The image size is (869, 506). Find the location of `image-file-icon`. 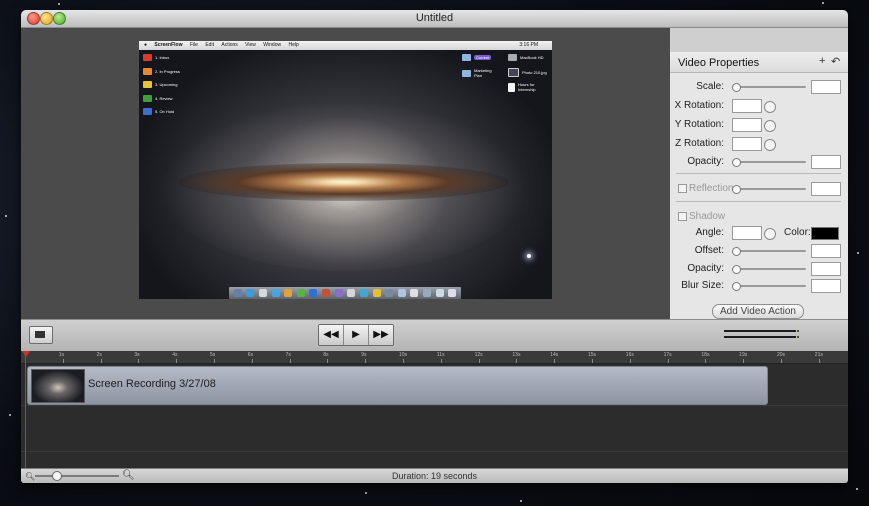

image-file-icon is located at coordinates (513, 72).